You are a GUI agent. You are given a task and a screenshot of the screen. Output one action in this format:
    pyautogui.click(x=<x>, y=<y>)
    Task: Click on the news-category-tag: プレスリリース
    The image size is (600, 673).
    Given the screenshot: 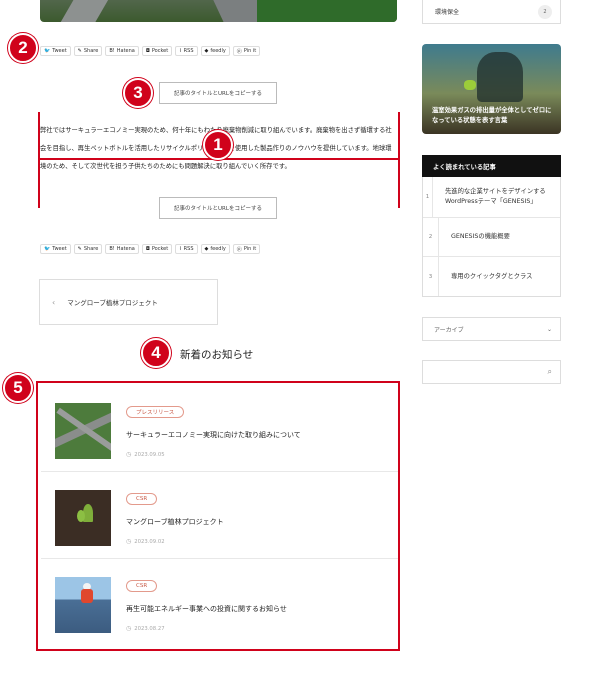 What is the action you would take?
    pyautogui.click(x=155, y=412)
    